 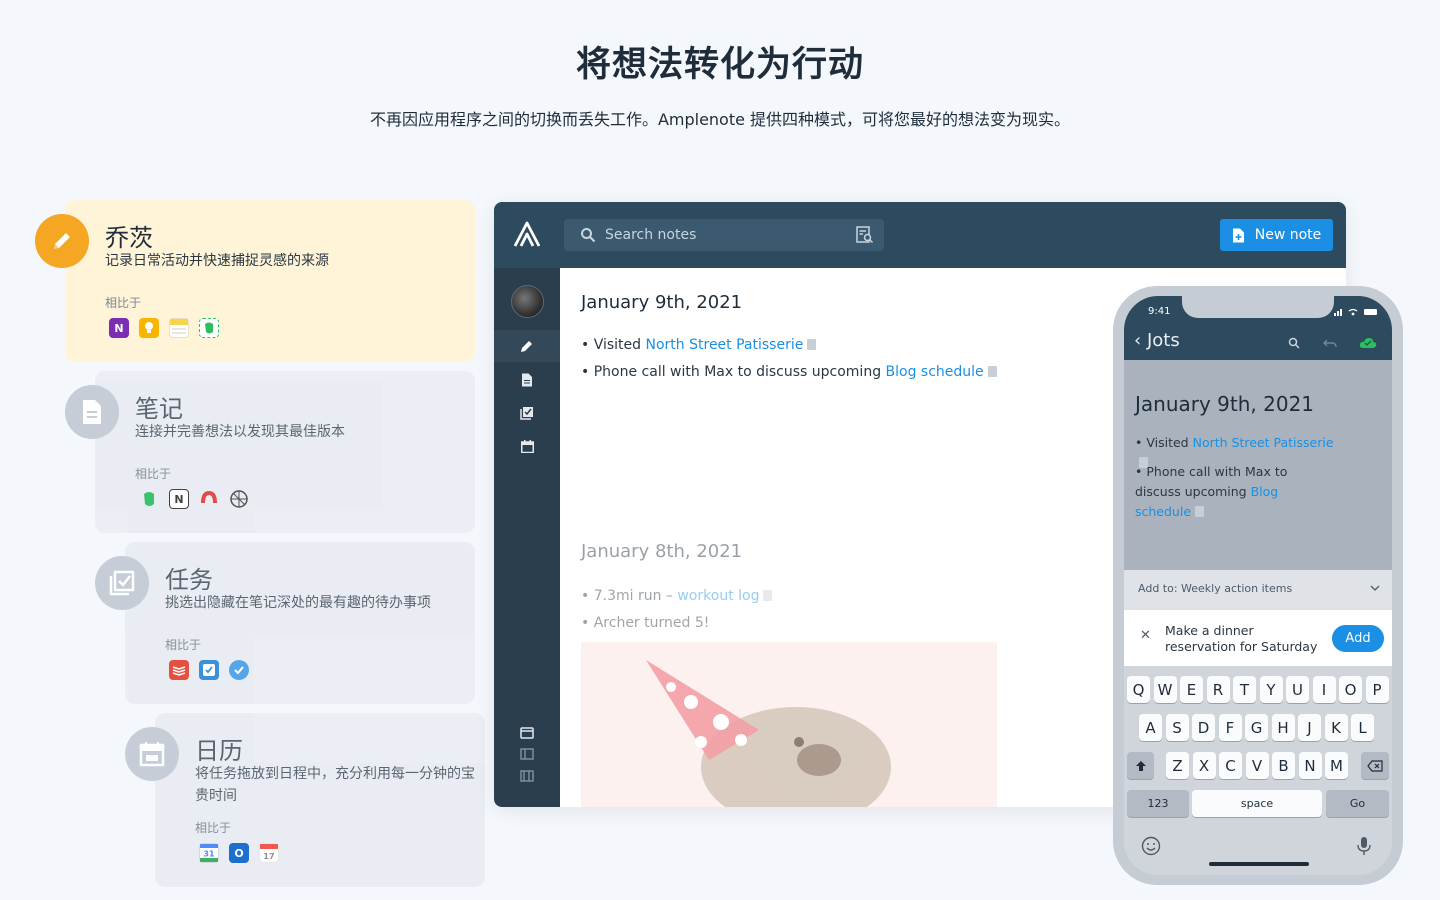 What do you see at coordinates (1258, 307) in the screenshot?
I see `phone-notch` at bounding box center [1258, 307].